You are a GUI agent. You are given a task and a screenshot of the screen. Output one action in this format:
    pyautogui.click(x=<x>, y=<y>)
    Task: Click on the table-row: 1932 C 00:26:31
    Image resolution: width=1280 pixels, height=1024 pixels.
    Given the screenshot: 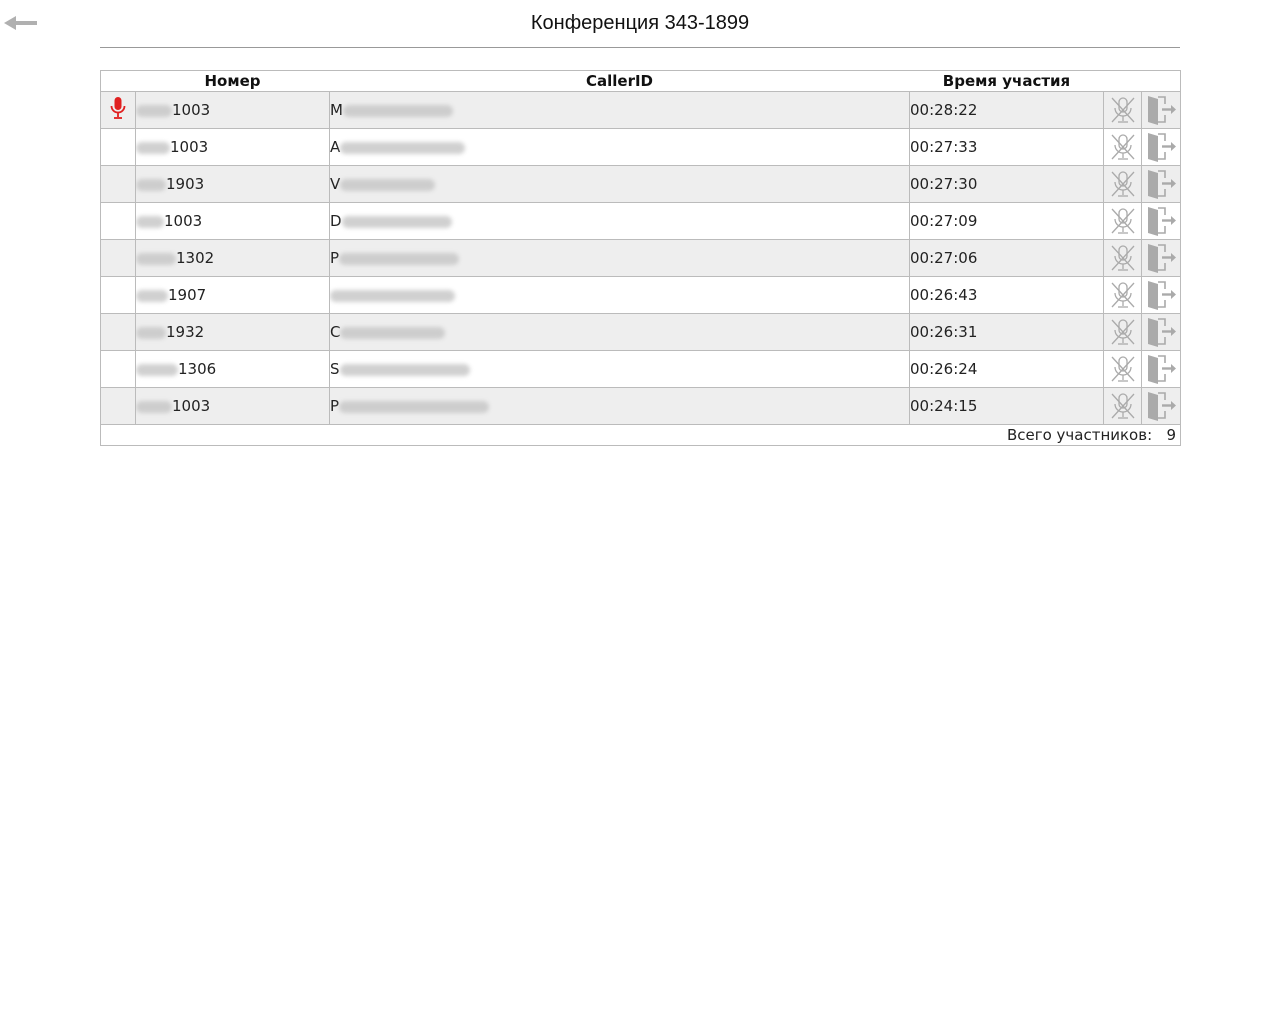 What is the action you would take?
    pyautogui.click(x=640, y=332)
    